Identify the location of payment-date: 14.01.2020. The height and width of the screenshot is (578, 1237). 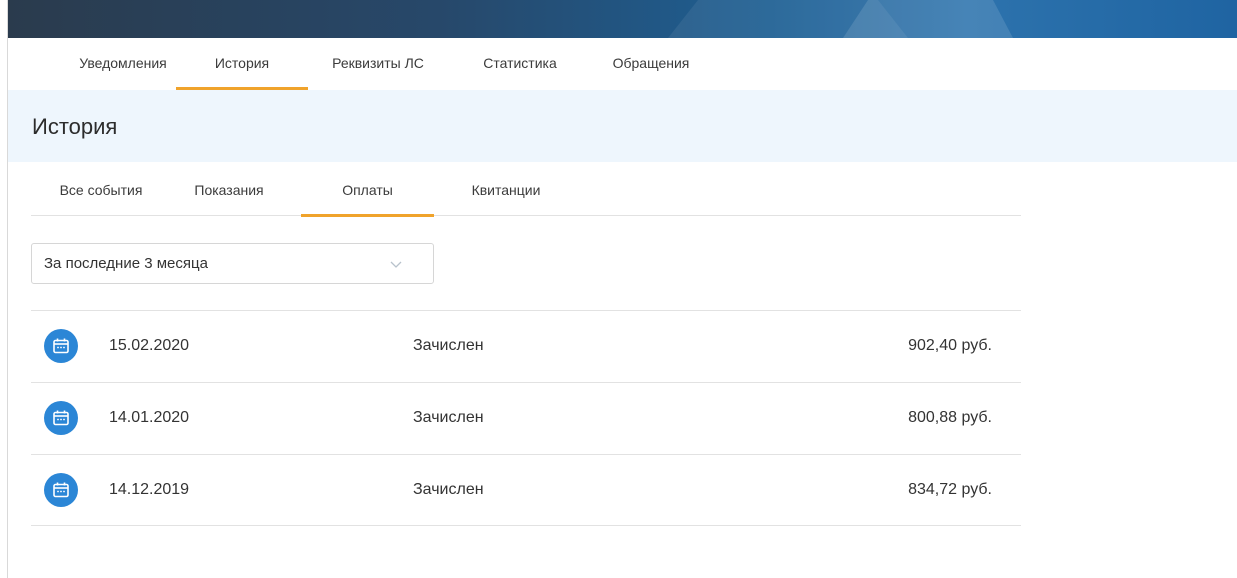
(149, 417).